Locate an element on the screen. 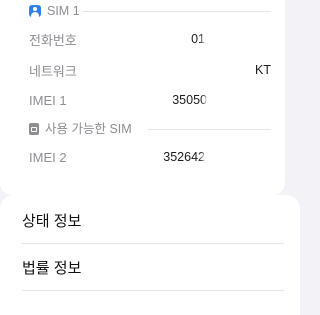 This screenshot has width=320, height=315. network-label: 네트워크 is located at coordinates (53, 71).